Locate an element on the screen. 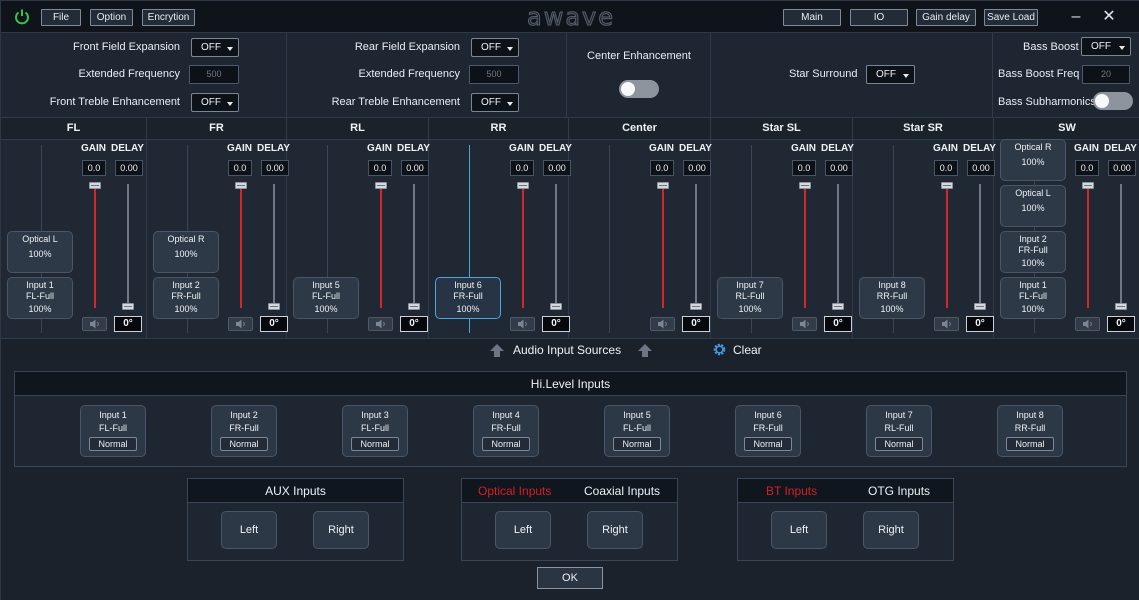  hilevel-input-7-button: Input 7 RL-Full Normal is located at coordinates (899, 431).